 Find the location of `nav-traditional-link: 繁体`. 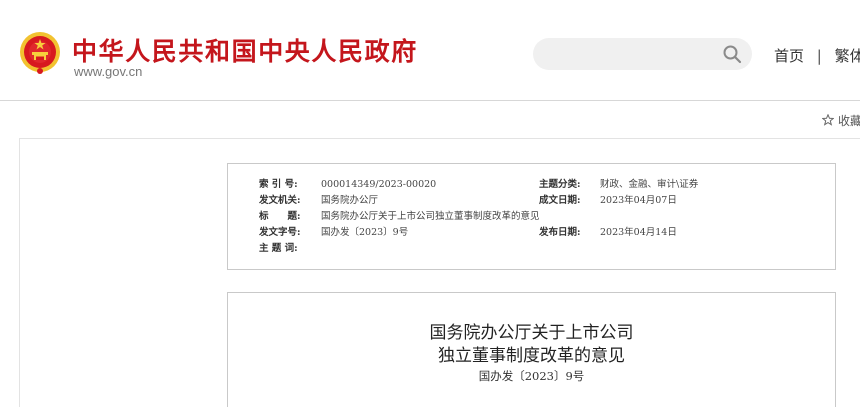

nav-traditional-link: 繁体 is located at coordinates (847, 56).